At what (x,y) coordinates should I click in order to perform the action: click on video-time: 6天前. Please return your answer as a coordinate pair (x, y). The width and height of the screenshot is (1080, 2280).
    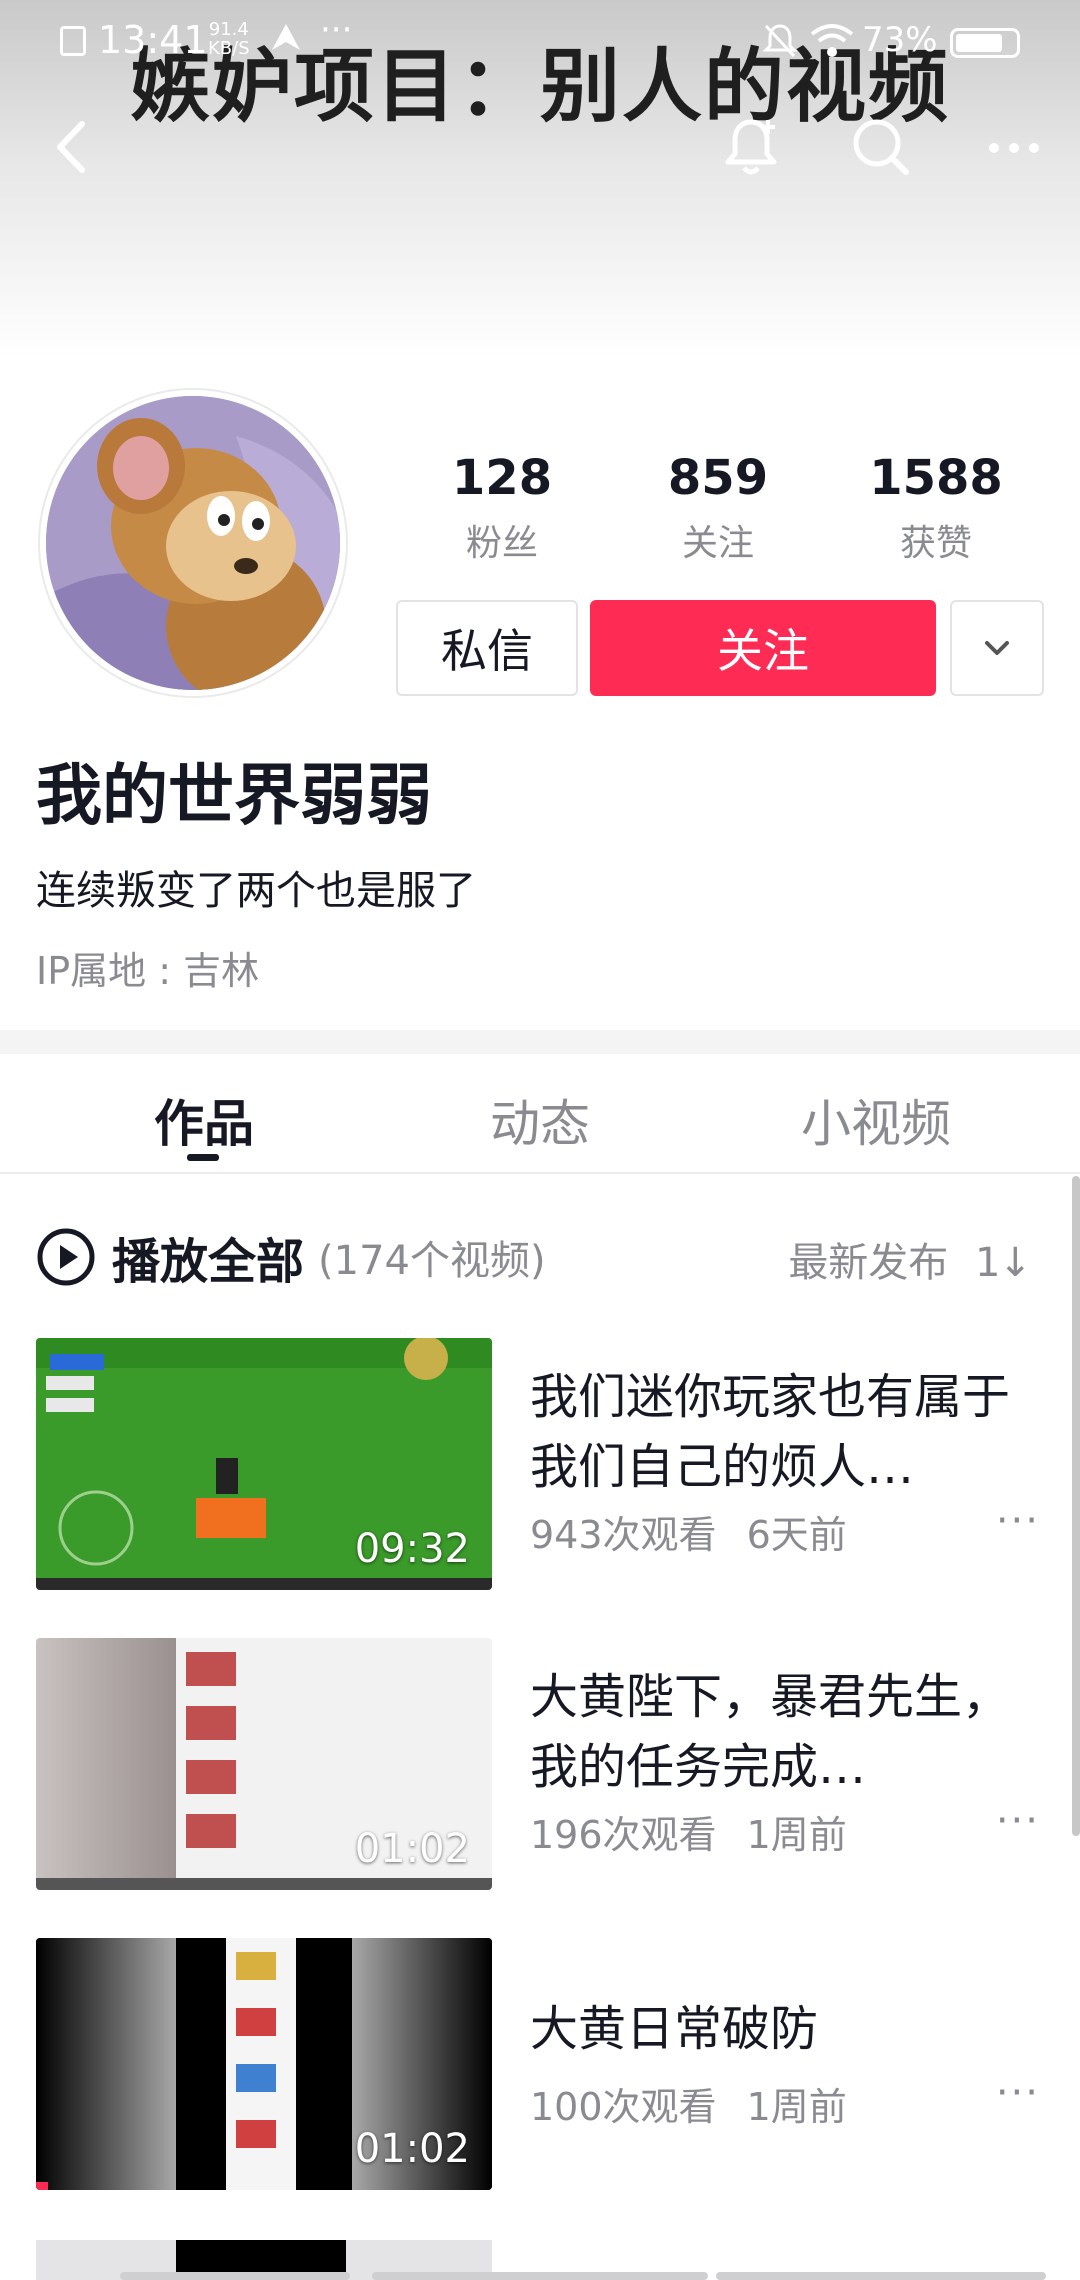
    Looking at the image, I should click on (796, 1535).